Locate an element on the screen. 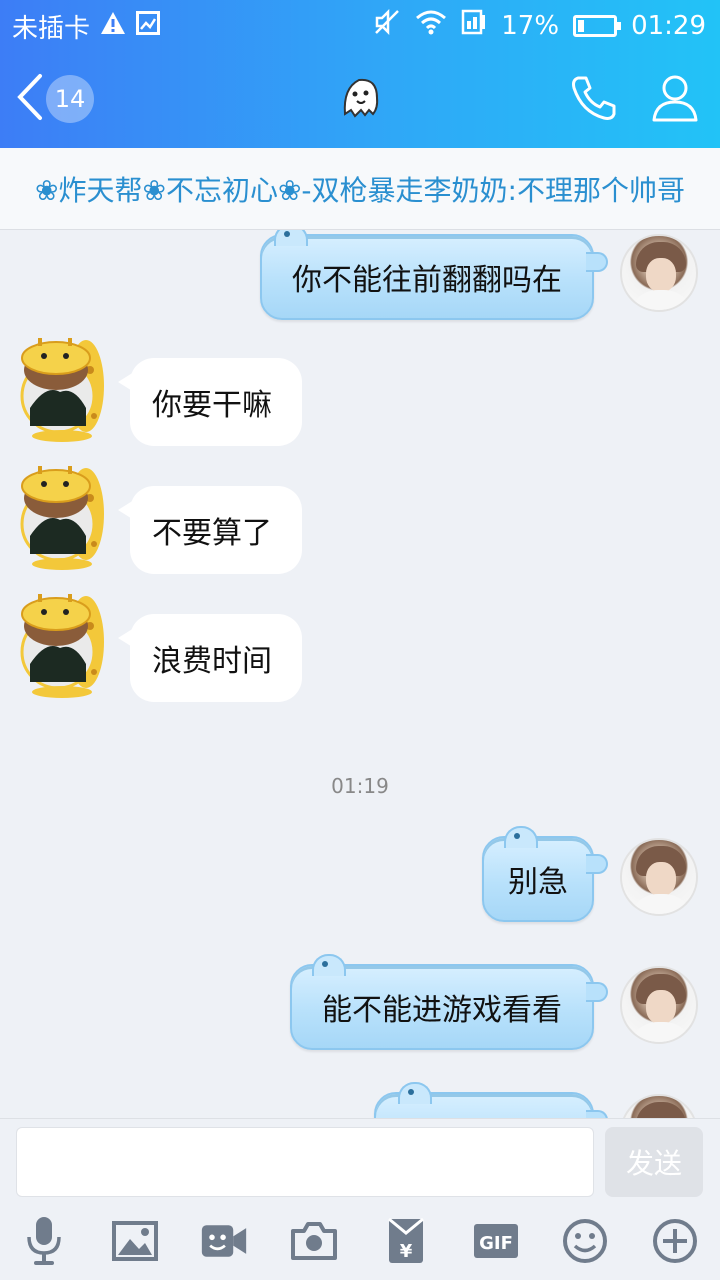  message-text: 不要算了 is located at coordinates (212, 533).